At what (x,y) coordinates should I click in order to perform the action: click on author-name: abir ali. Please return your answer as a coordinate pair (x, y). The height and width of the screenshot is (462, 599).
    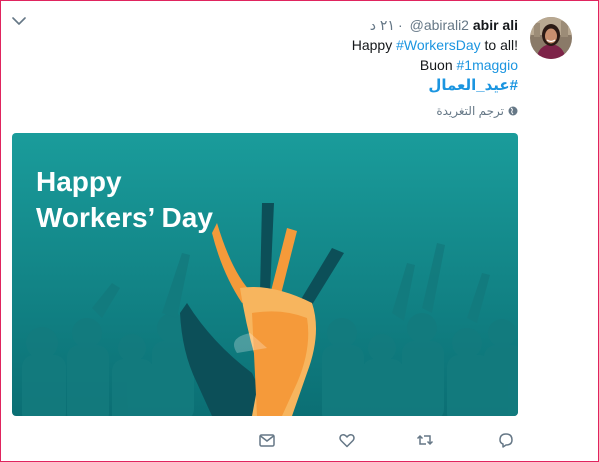
    Looking at the image, I should click on (495, 25).